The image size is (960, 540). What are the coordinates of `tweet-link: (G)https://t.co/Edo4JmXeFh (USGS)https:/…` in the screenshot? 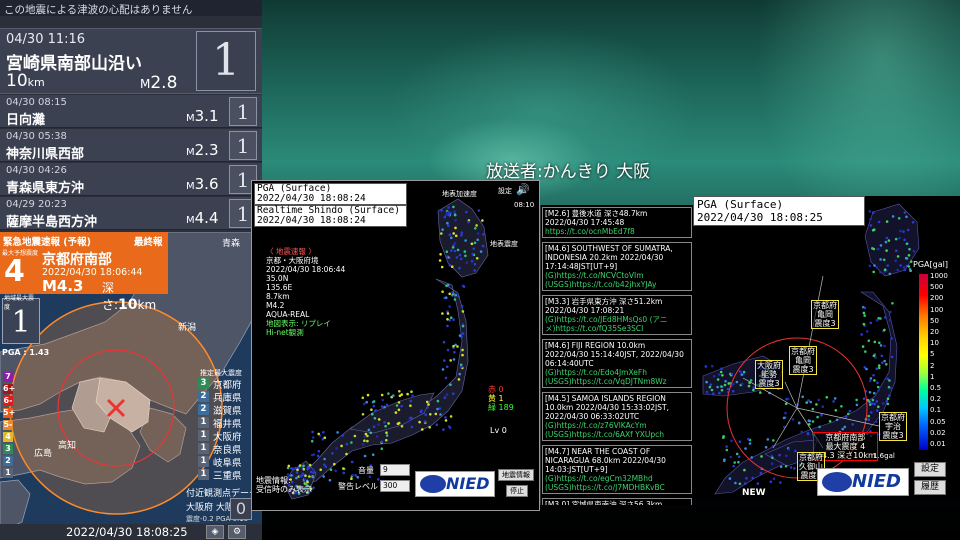 It's located at (617, 377).